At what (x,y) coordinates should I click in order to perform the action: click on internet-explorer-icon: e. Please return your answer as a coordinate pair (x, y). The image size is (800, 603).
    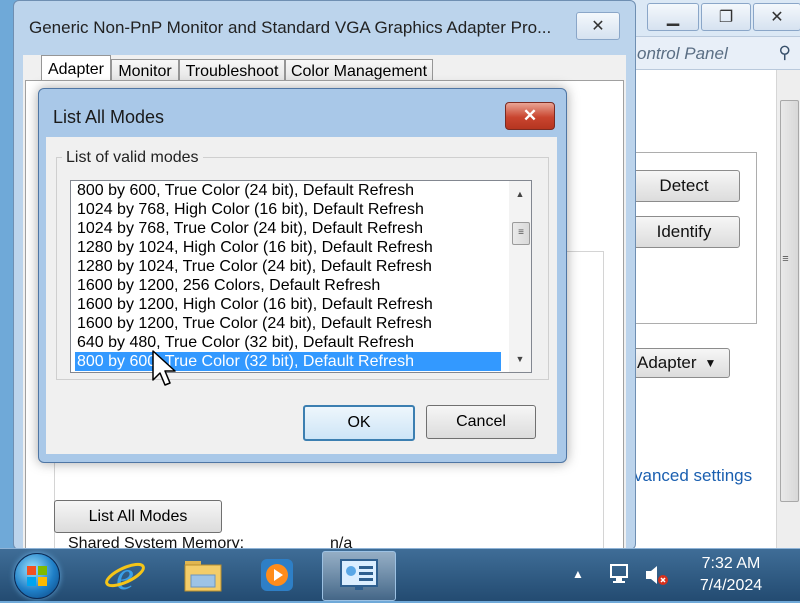
    Looking at the image, I should click on (125, 575).